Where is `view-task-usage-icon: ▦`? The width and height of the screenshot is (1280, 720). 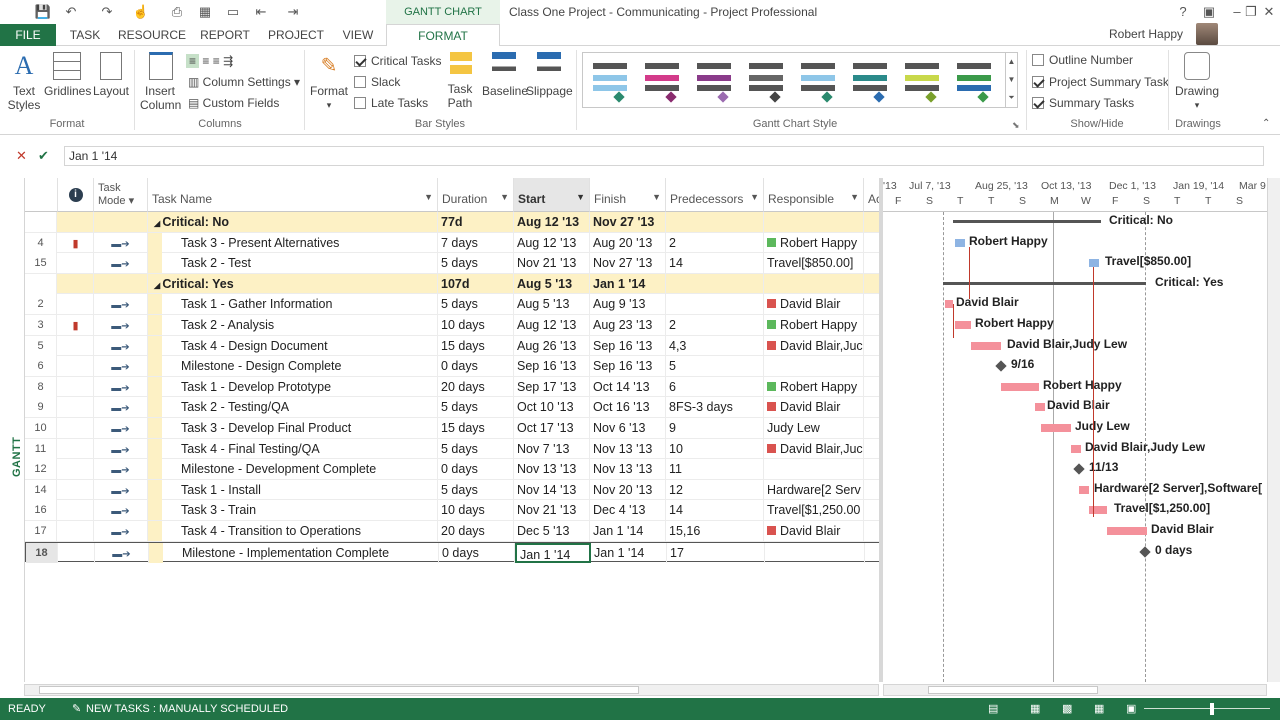
view-task-usage-icon: ▦ is located at coordinates (1035, 709).